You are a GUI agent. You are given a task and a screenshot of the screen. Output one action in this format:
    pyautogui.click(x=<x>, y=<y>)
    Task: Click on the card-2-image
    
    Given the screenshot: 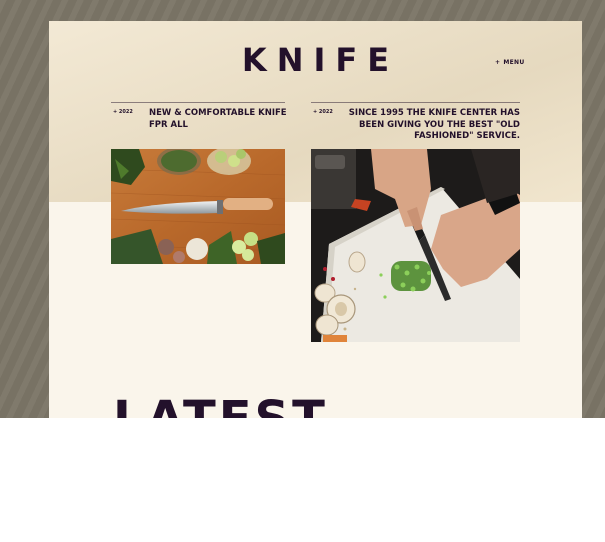 What is the action you would take?
    pyautogui.click(x=415, y=245)
    